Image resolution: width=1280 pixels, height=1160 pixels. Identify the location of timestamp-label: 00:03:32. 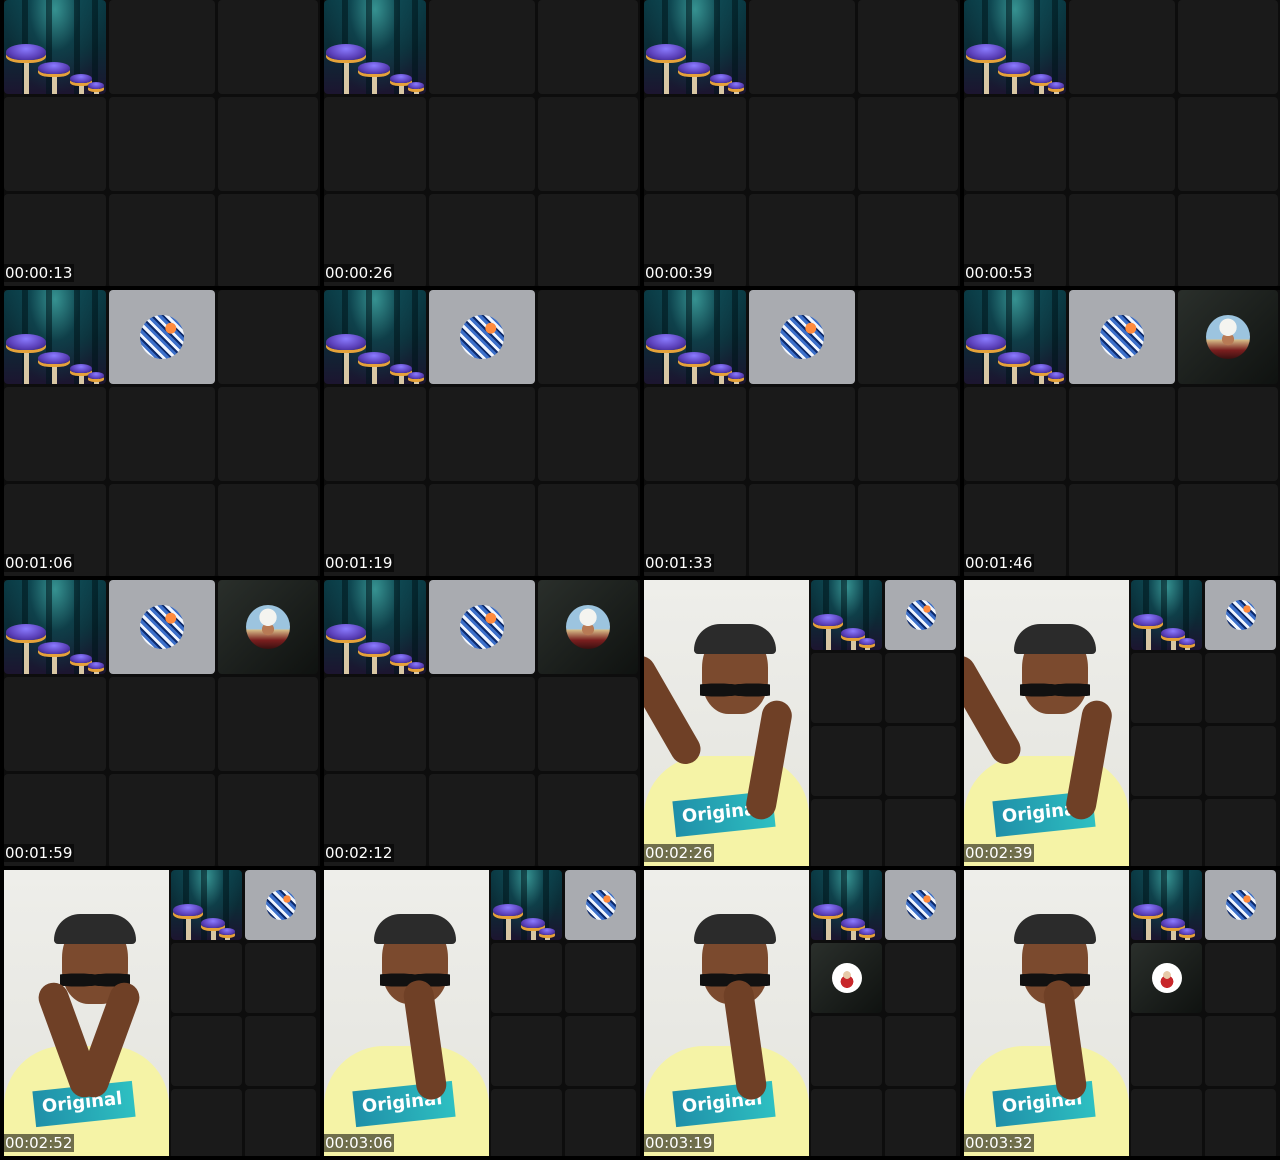
(999, 1143).